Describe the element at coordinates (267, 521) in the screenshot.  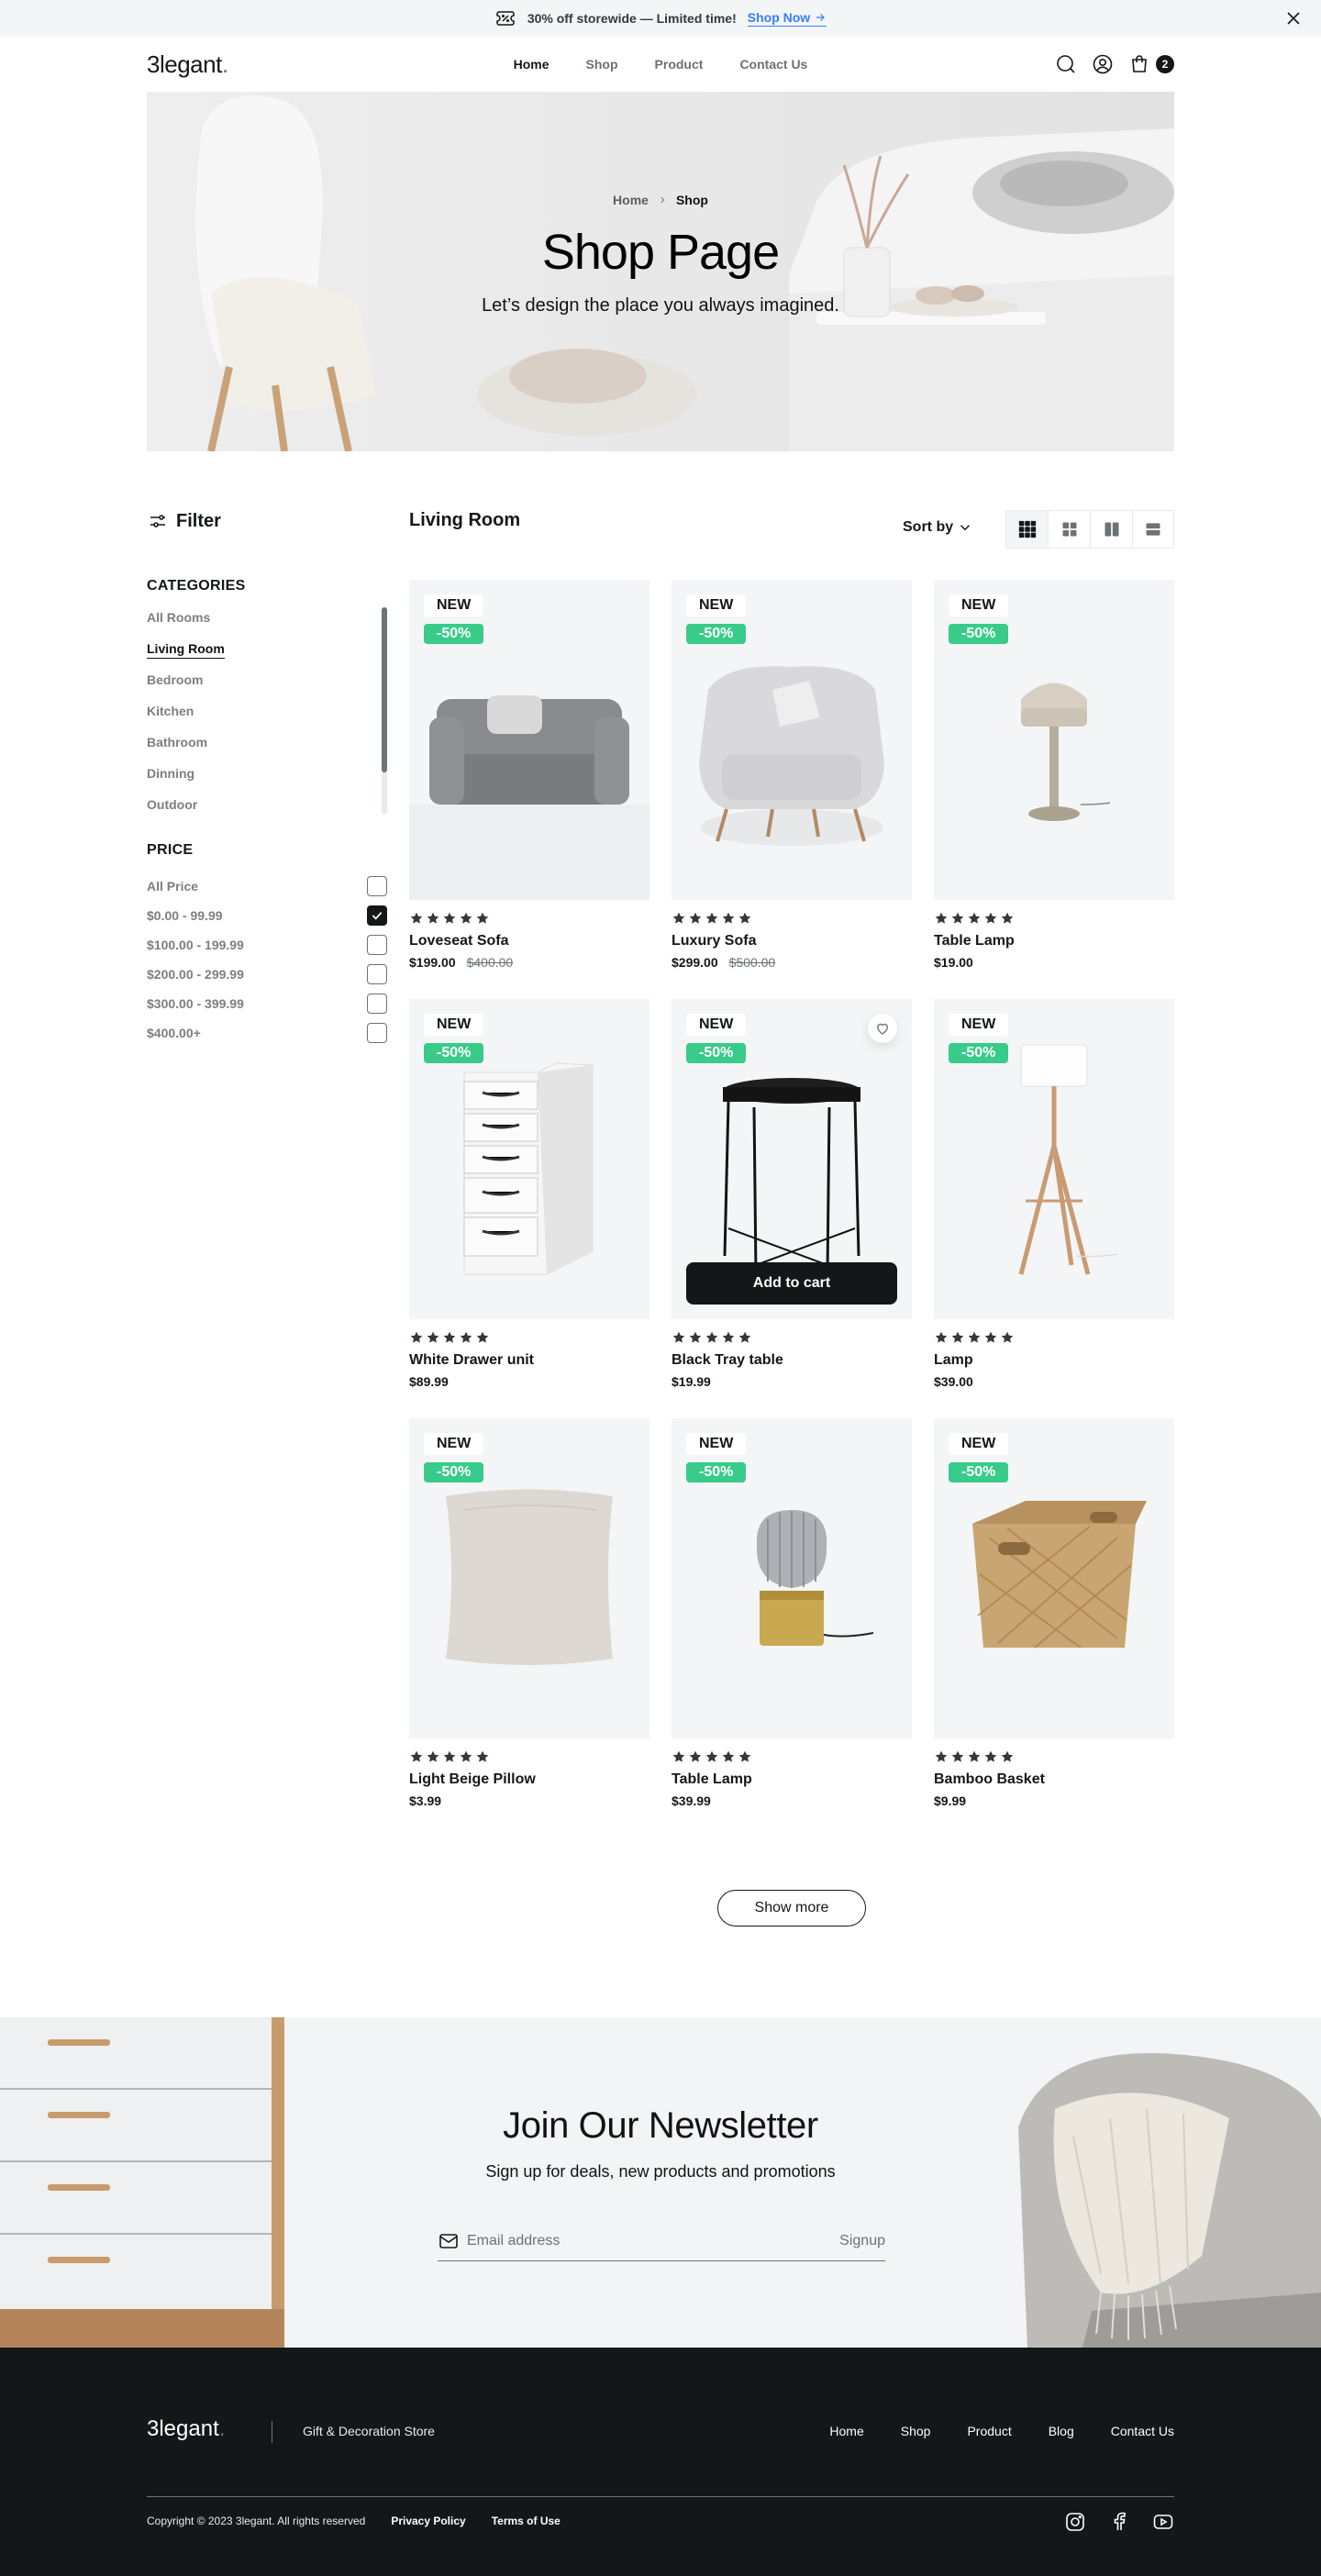
I see `filter-header: Filter` at that location.